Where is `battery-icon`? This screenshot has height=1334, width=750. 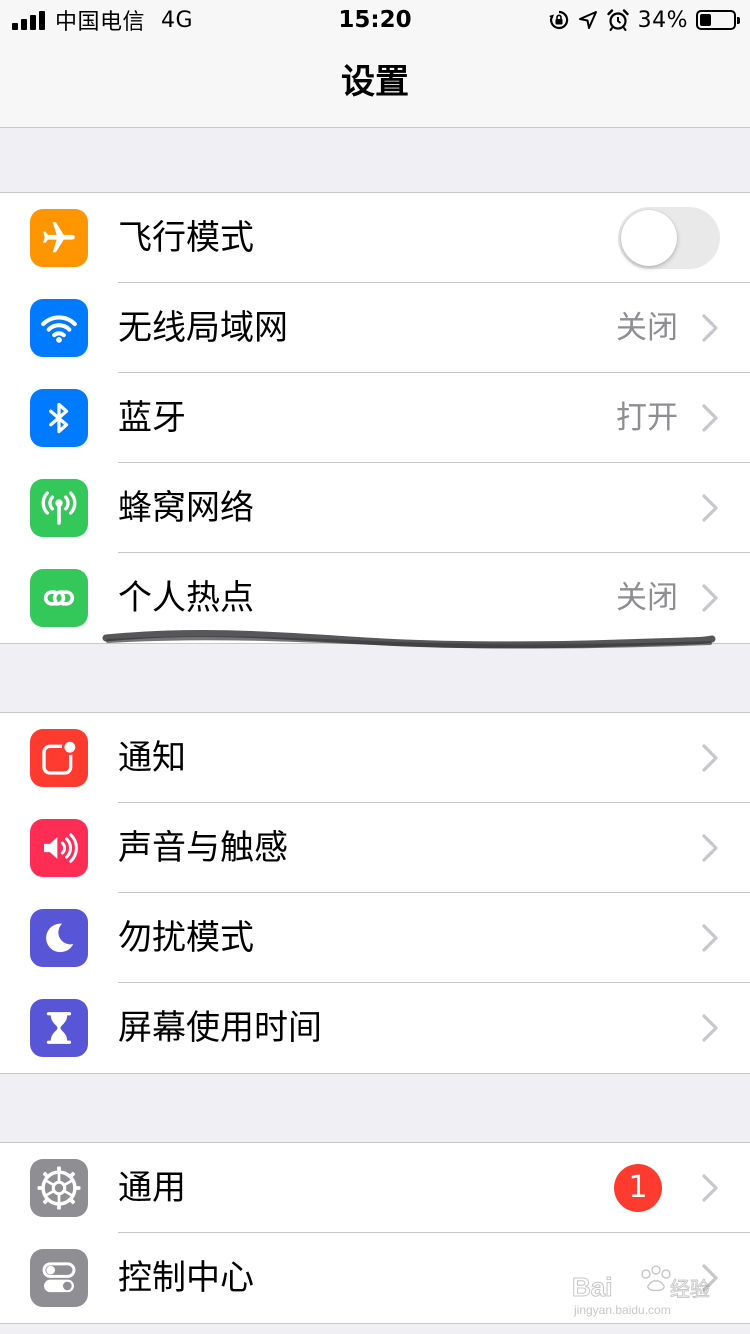 battery-icon is located at coordinates (718, 20).